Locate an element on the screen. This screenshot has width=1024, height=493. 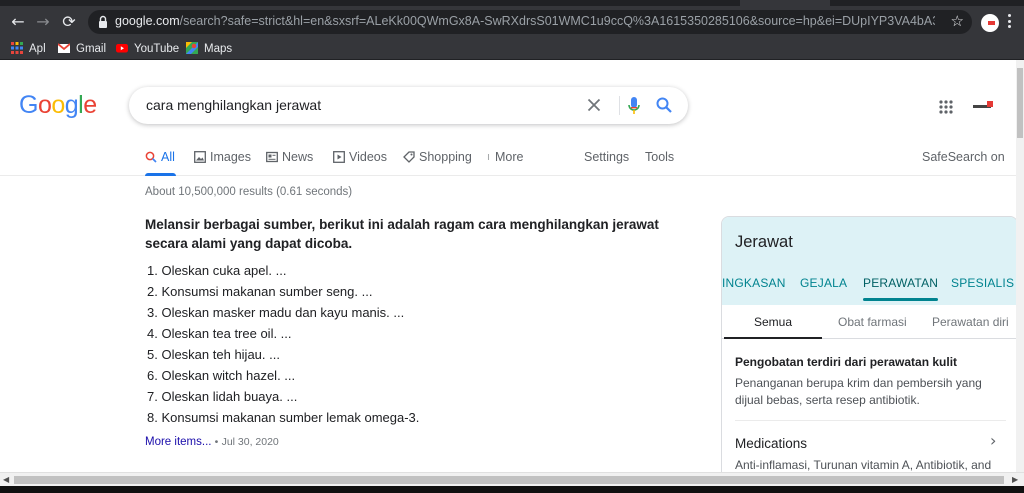
tab-label: Shopping is located at coordinates (445, 157).